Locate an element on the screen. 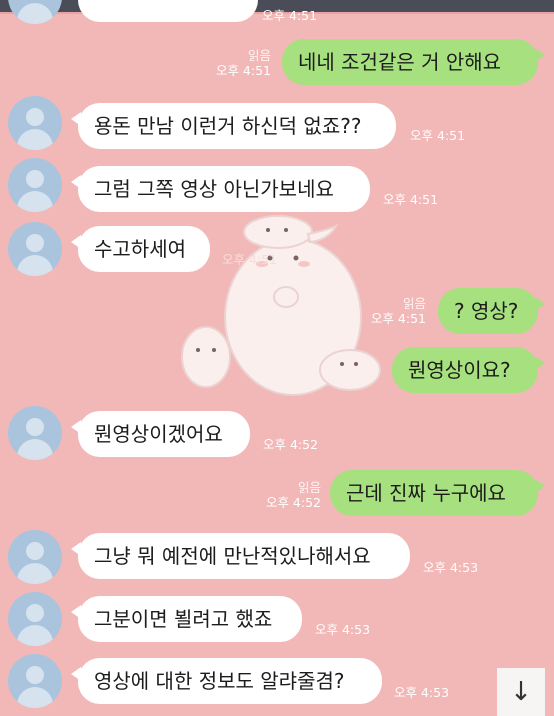  message-bubble-incoming: 수고하세여 is located at coordinates (140, 249).